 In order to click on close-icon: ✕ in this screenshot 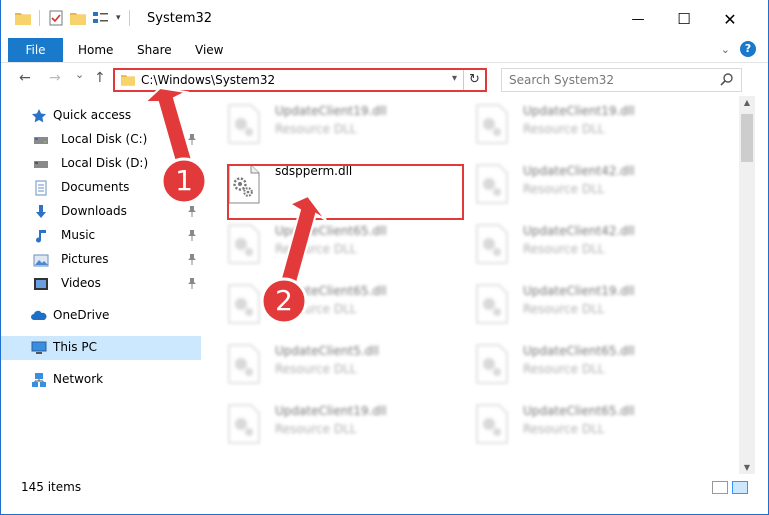, I will do `click(730, 19)`.